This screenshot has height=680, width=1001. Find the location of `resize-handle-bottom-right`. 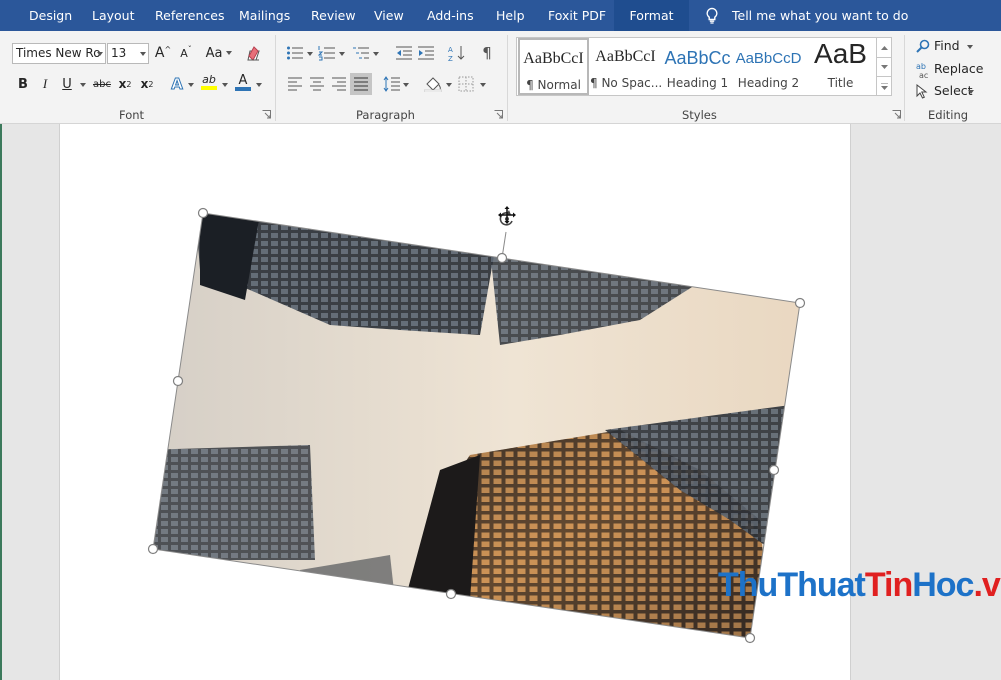

resize-handle-bottom-right is located at coordinates (750, 638).